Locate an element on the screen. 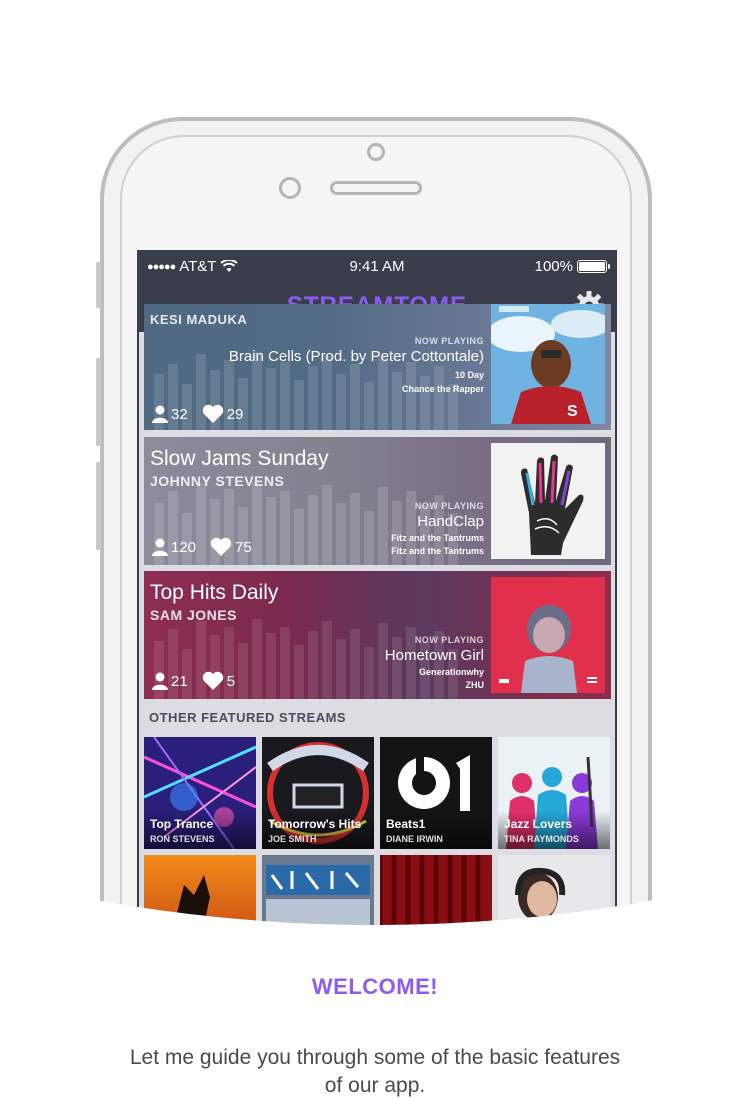 Image resolution: width=750 pixels, height=1098 pixels. song-title: Hometown Girl is located at coordinates (434, 655).